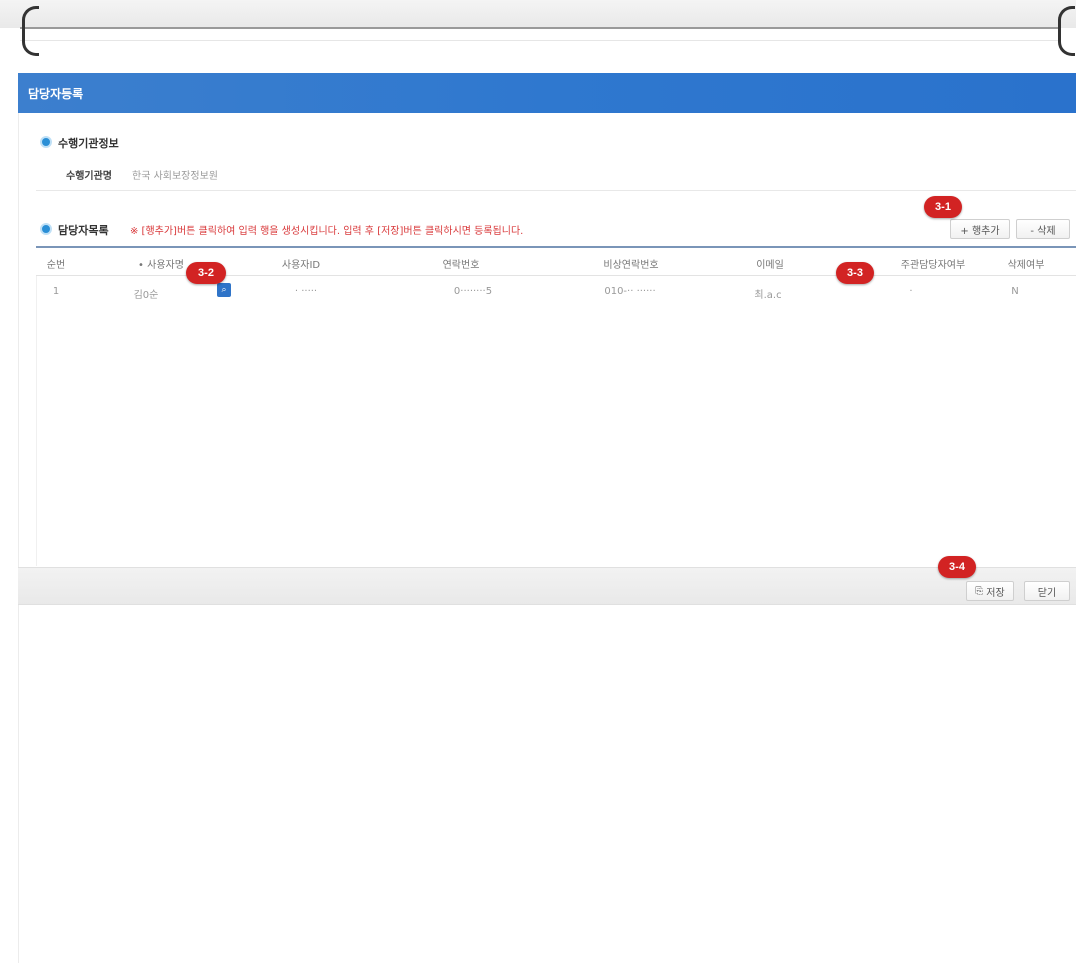 Image resolution: width=1076 pixels, height=963 pixels. Describe the element at coordinates (224, 290) in the screenshot. I see `user-search-icon: ⌕` at that location.